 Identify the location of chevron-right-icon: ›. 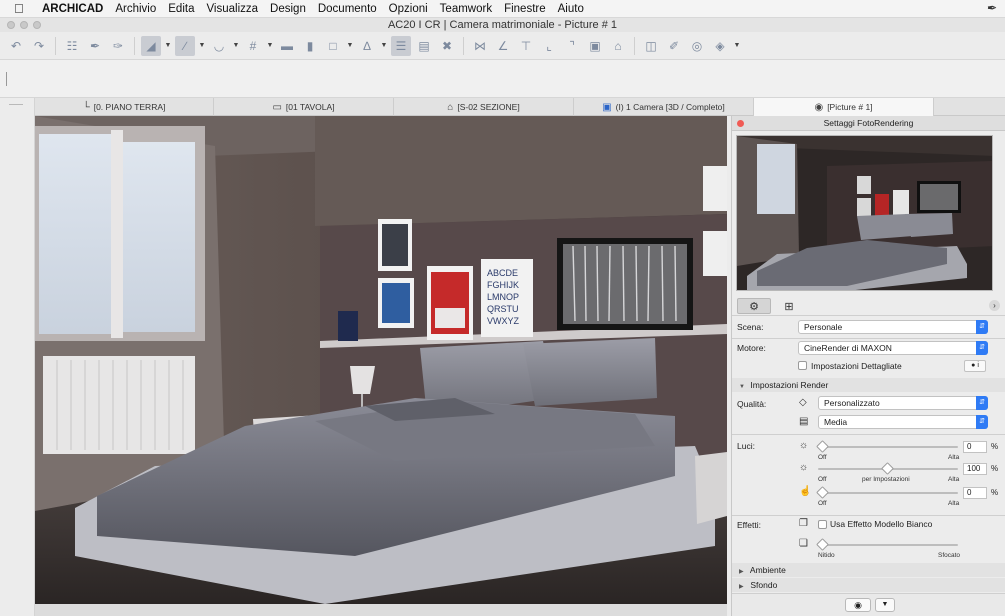
(994, 305).